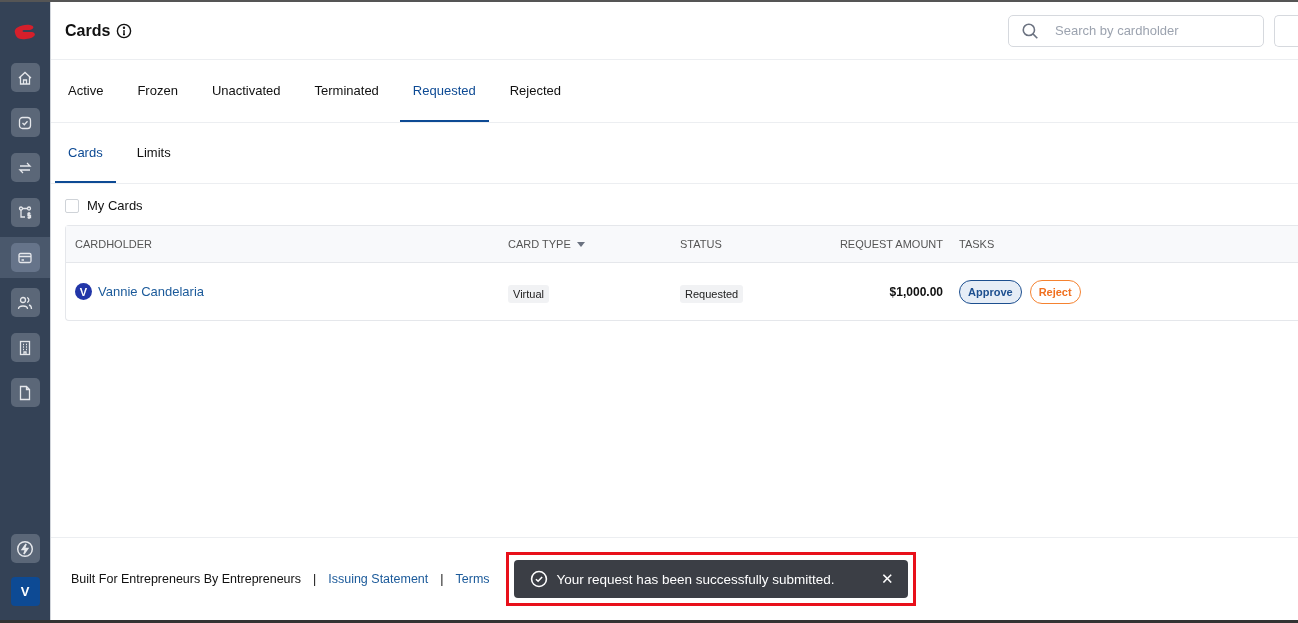 The image size is (1298, 623). What do you see at coordinates (538, 579) in the screenshot?
I see `check-circle-icon` at bounding box center [538, 579].